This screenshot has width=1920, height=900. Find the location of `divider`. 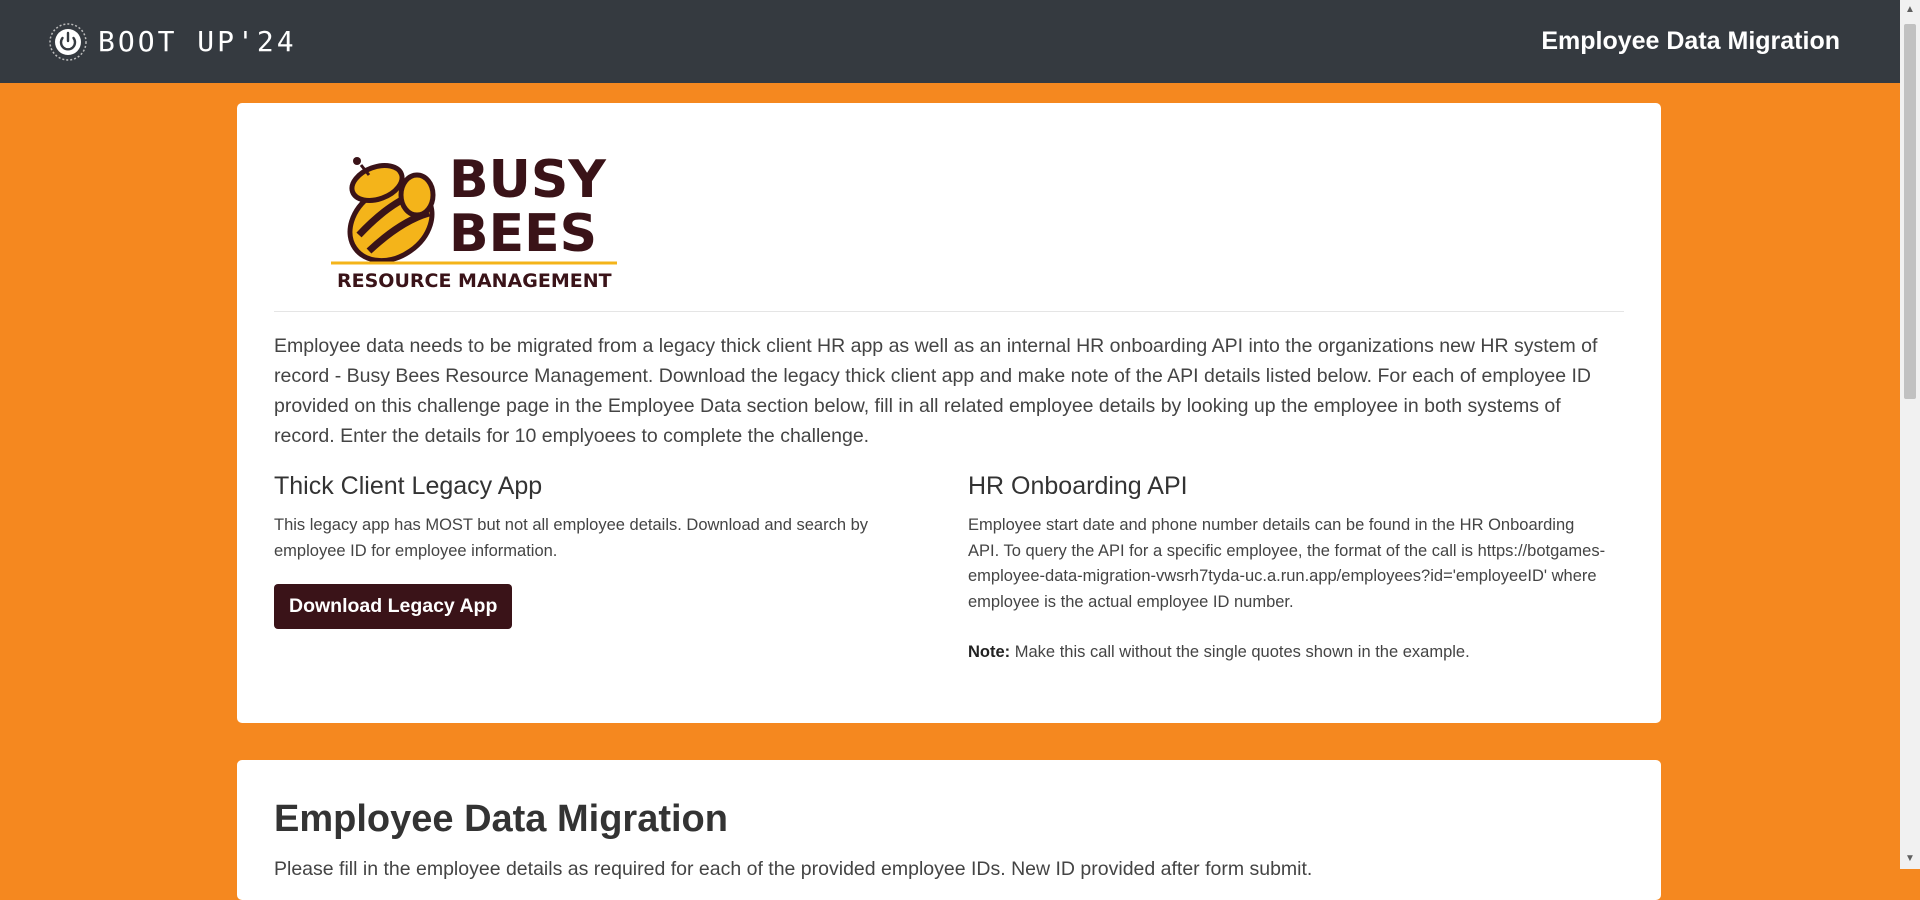

divider is located at coordinates (949, 311).